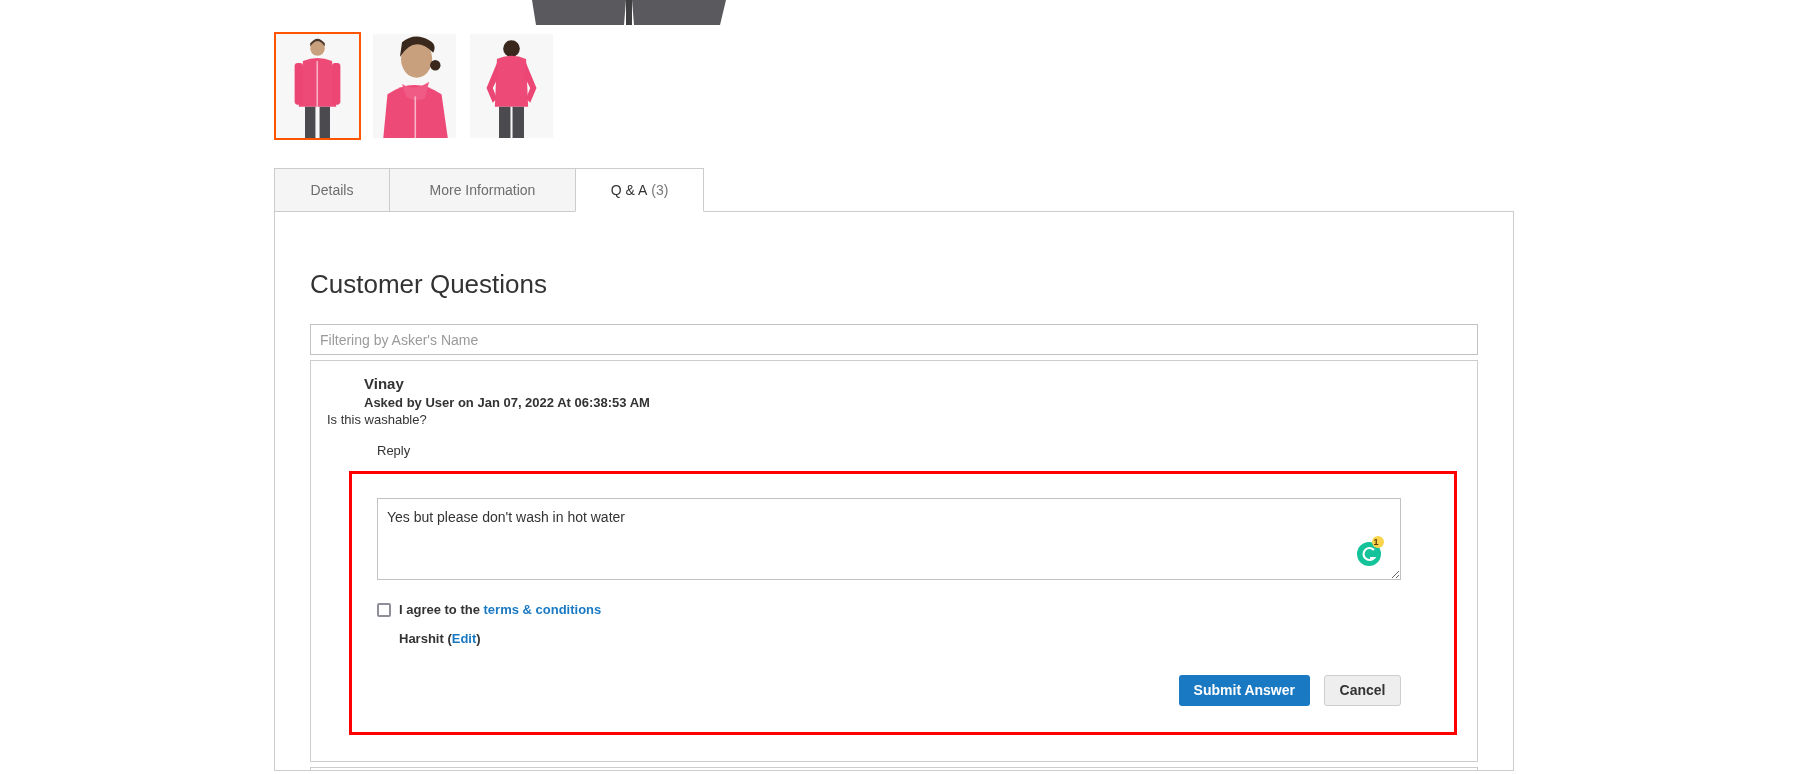 This screenshot has height=774, width=1802. What do you see at coordinates (384, 384) in the screenshot?
I see `asker-name: Vinay` at bounding box center [384, 384].